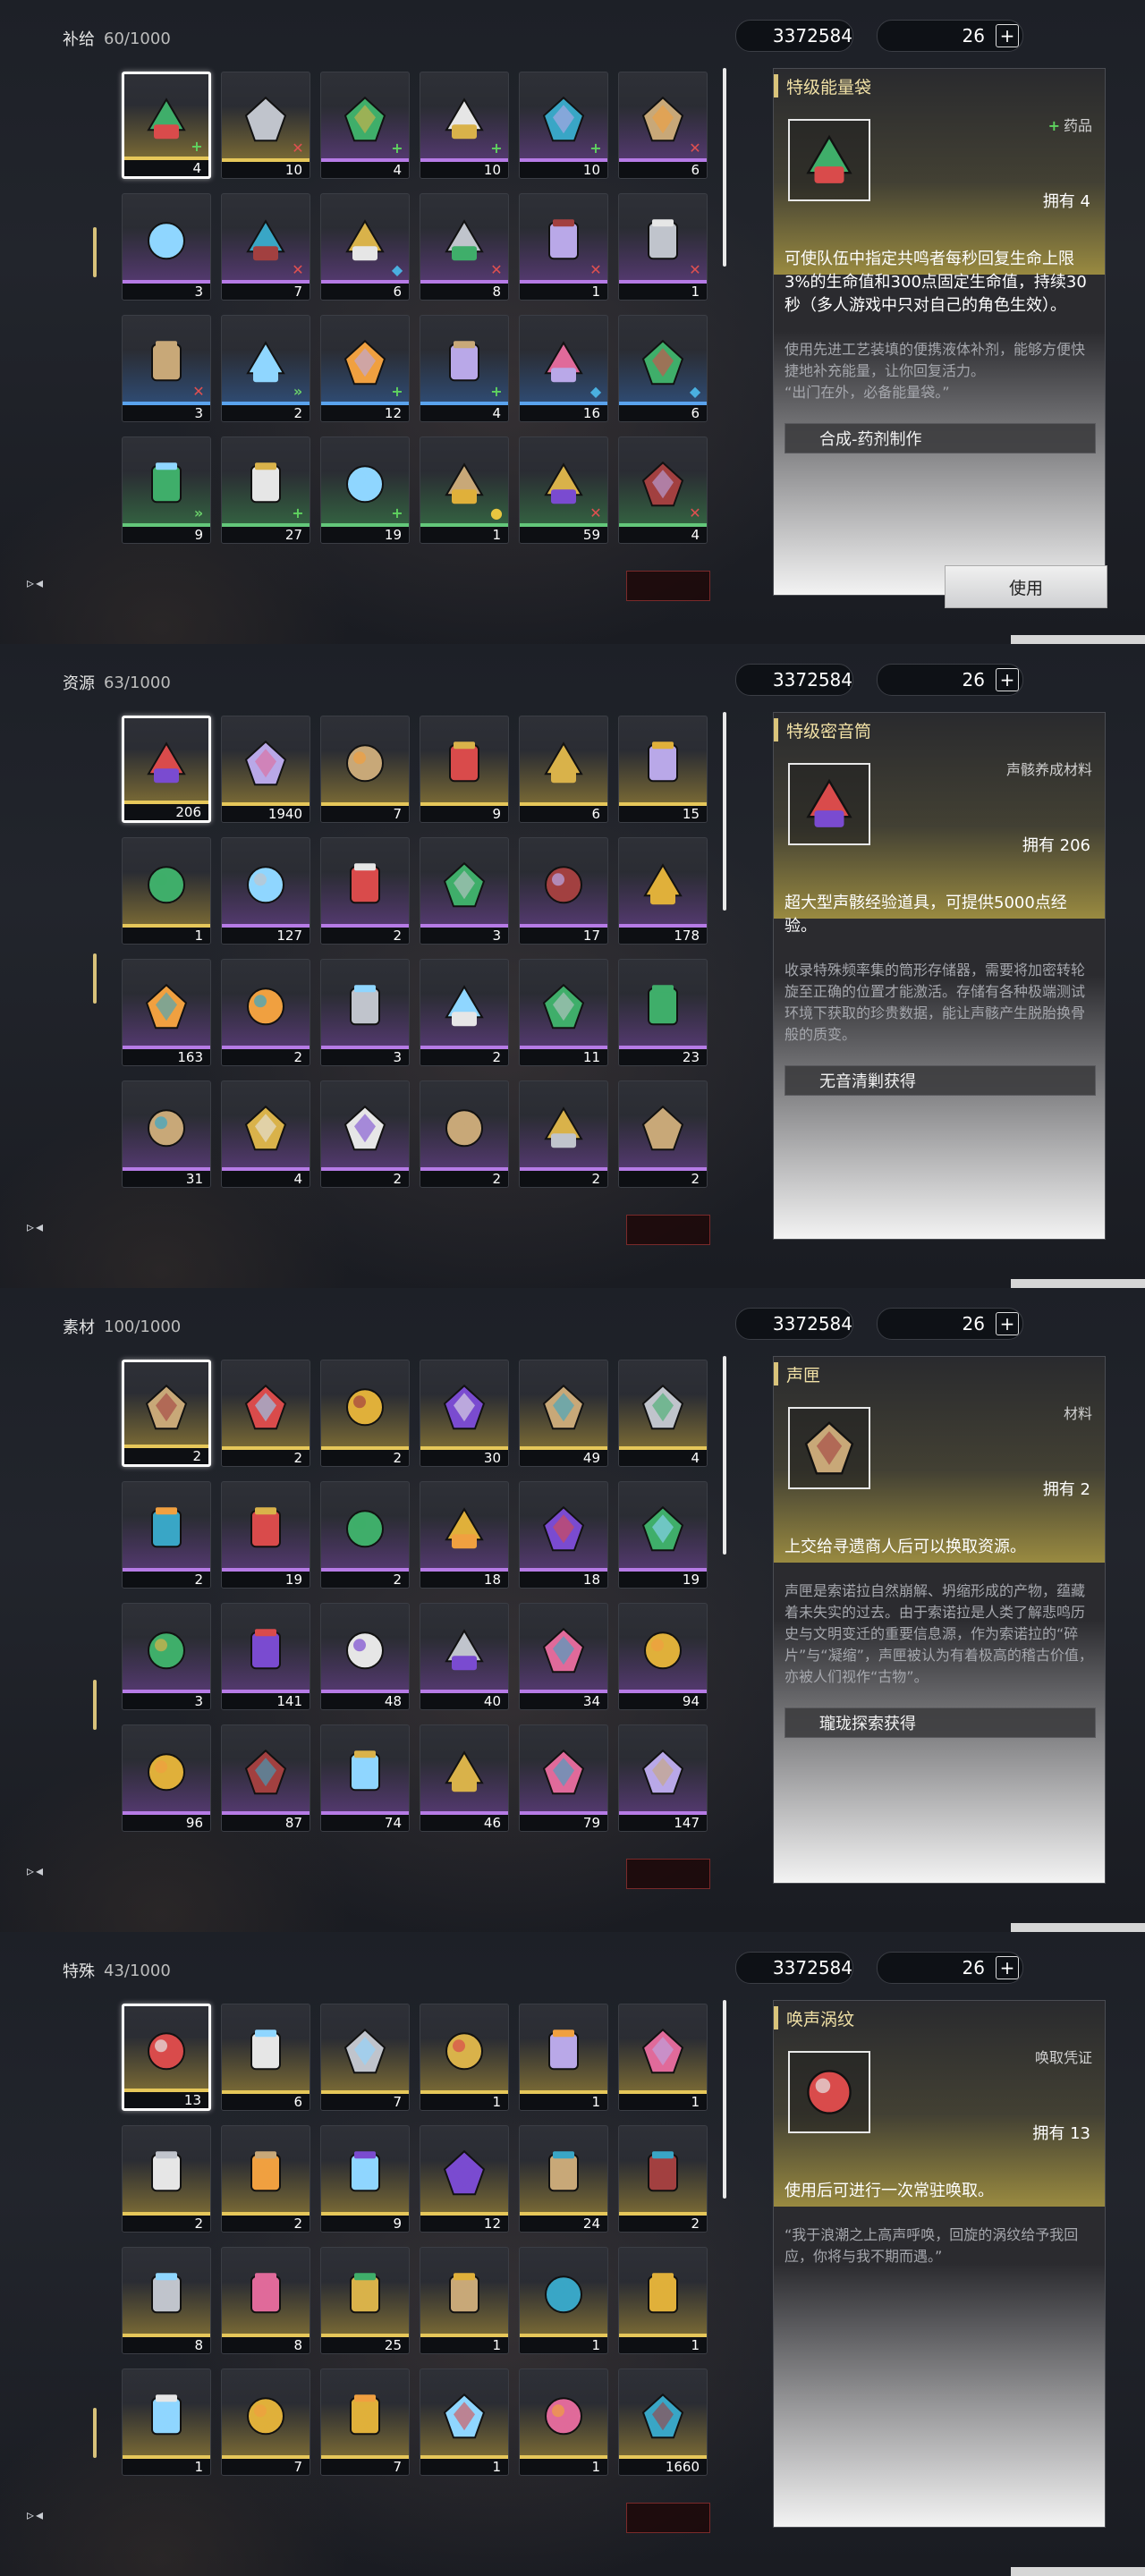  I want to click on item-slot-cane-tube: 127, so click(265, 891).